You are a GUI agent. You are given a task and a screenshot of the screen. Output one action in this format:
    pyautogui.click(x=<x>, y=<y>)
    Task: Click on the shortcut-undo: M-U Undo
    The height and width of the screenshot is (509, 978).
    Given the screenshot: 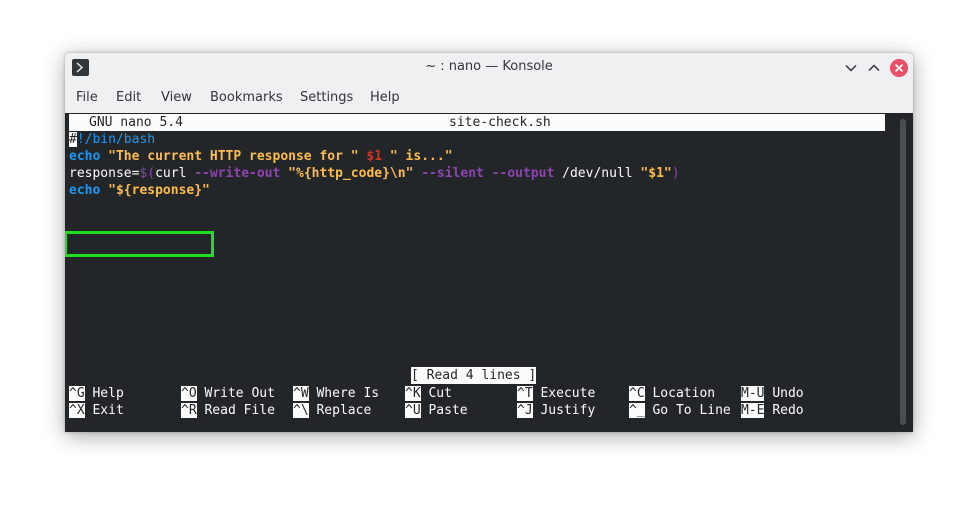 What is the action you would take?
    pyautogui.click(x=772, y=393)
    